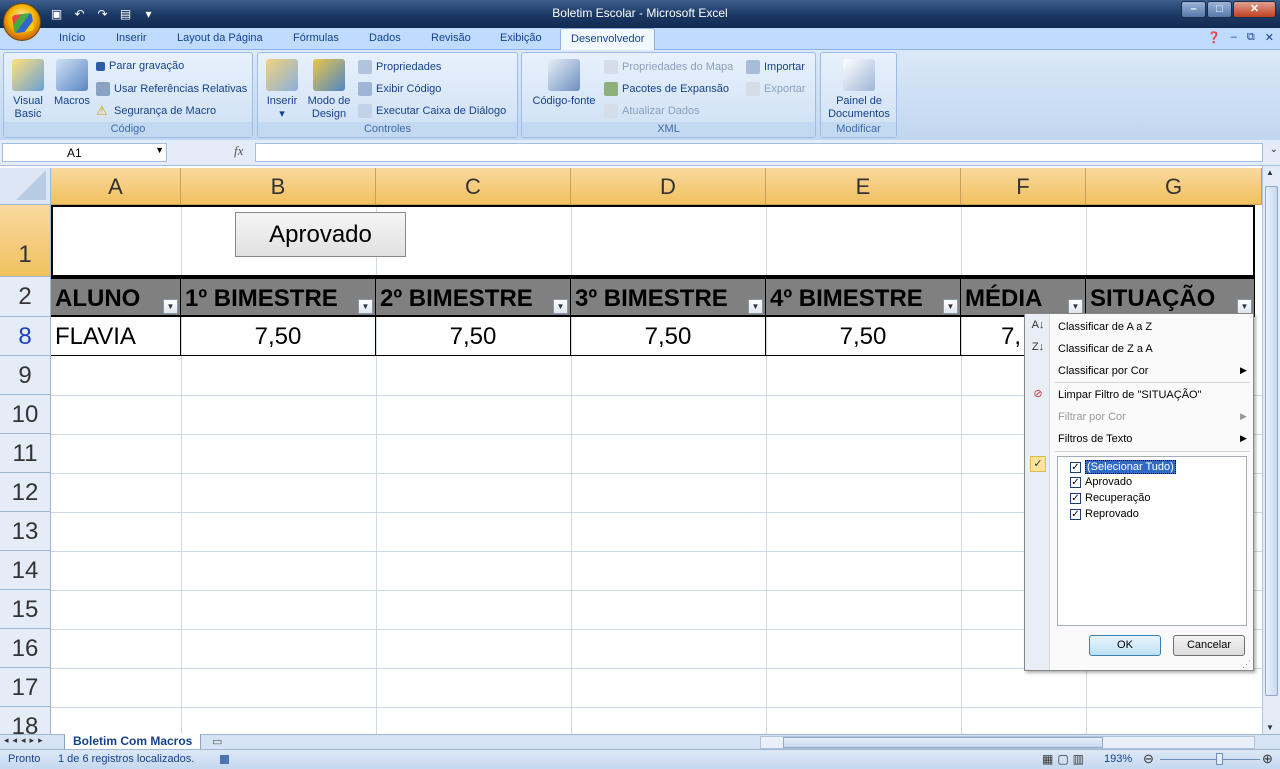 This screenshot has width=1280, height=769. I want to click on sort-az-item: Classificar de A a Z, so click(1105, 327).